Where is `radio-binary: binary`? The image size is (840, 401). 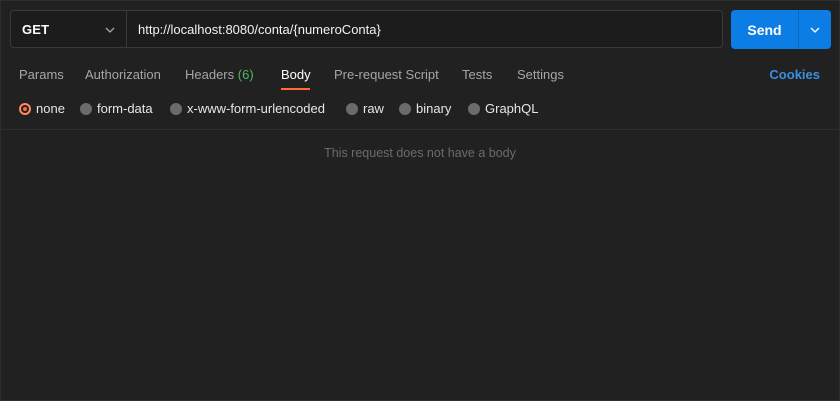
radio-binary: binary is located at coordinates (425, 108).